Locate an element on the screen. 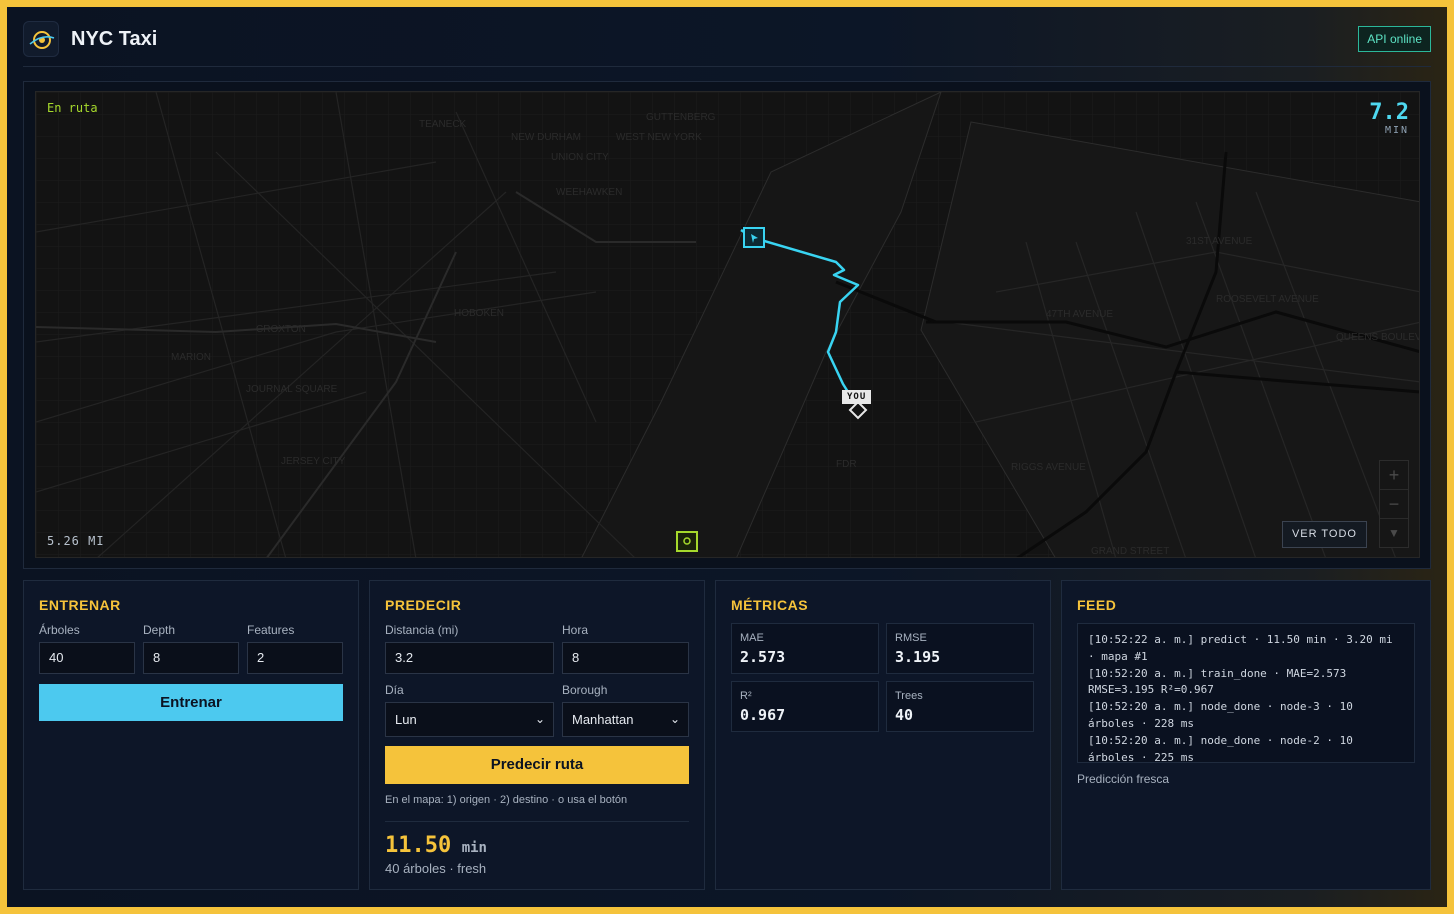  predict-title: PREDECIR is located at coordinates (423, 605).